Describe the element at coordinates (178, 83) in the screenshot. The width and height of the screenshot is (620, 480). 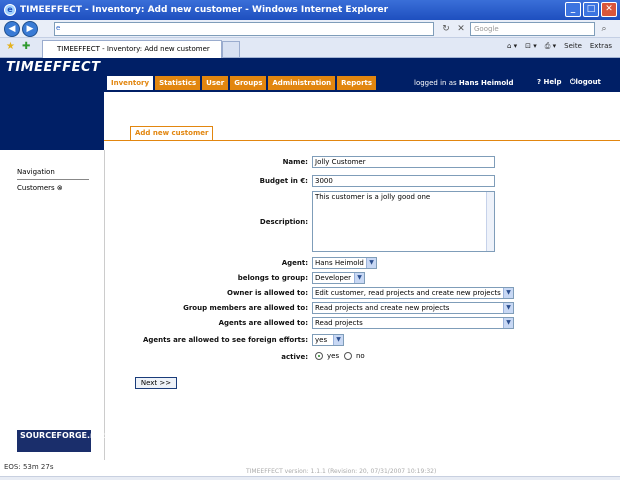
I see `tab-statistics: Statistics` at that location.